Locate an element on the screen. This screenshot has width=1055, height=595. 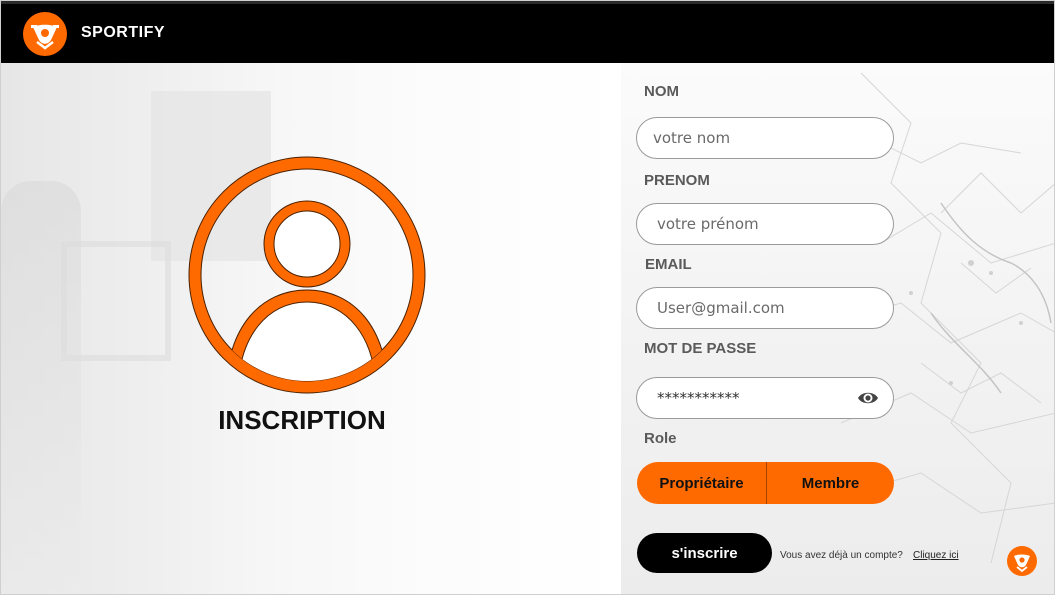
prenom-input is located at coordinates (765, 224).